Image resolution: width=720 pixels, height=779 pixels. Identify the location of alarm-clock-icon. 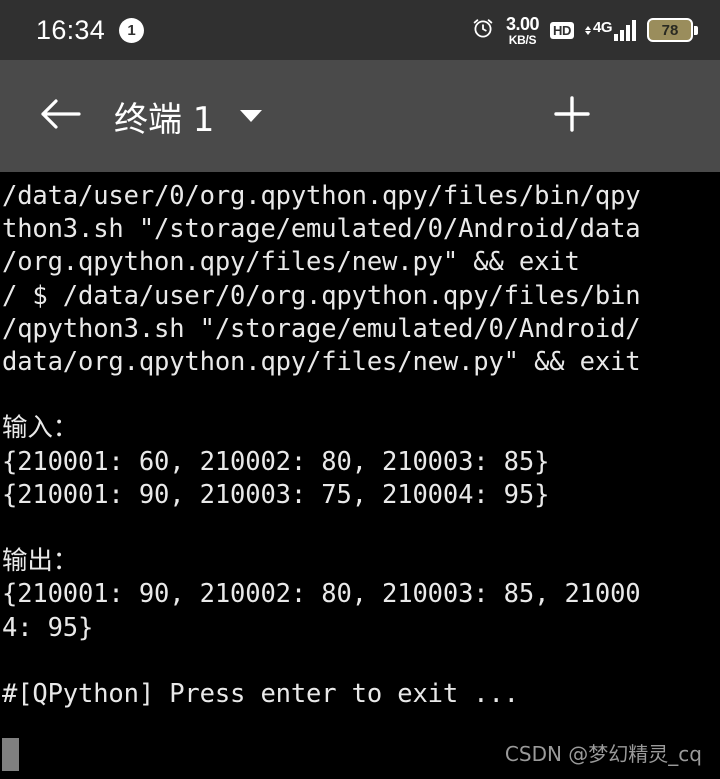
(483, 30).